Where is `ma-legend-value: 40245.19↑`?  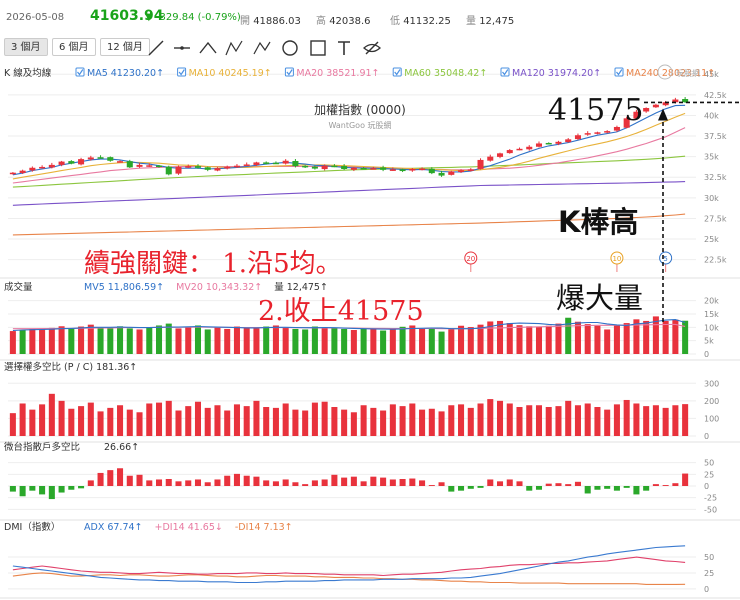 ma-legend-value: 40245.19↑ is located at coordinates (244, 73).